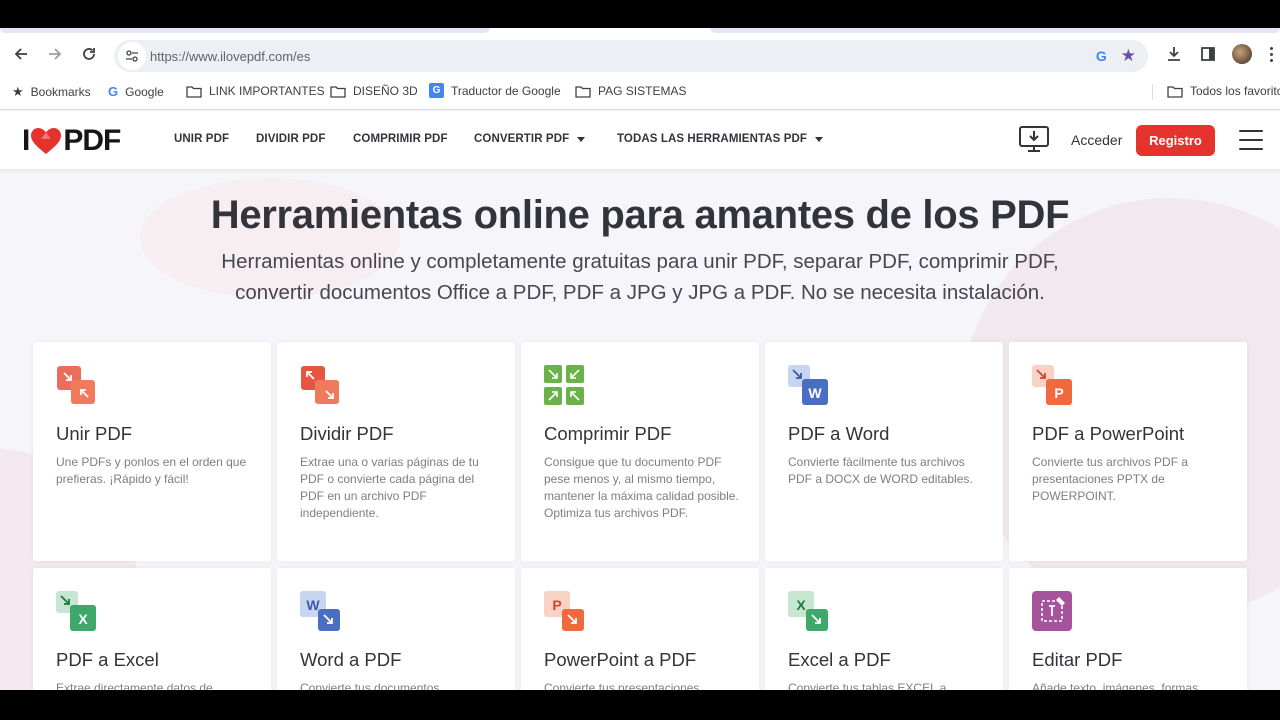 This screenshot has height=720, width=1280. I want to click on nav-todas-herramientas: TODAS LAS HERRAMIENTAS PDF, so click(720, 139).